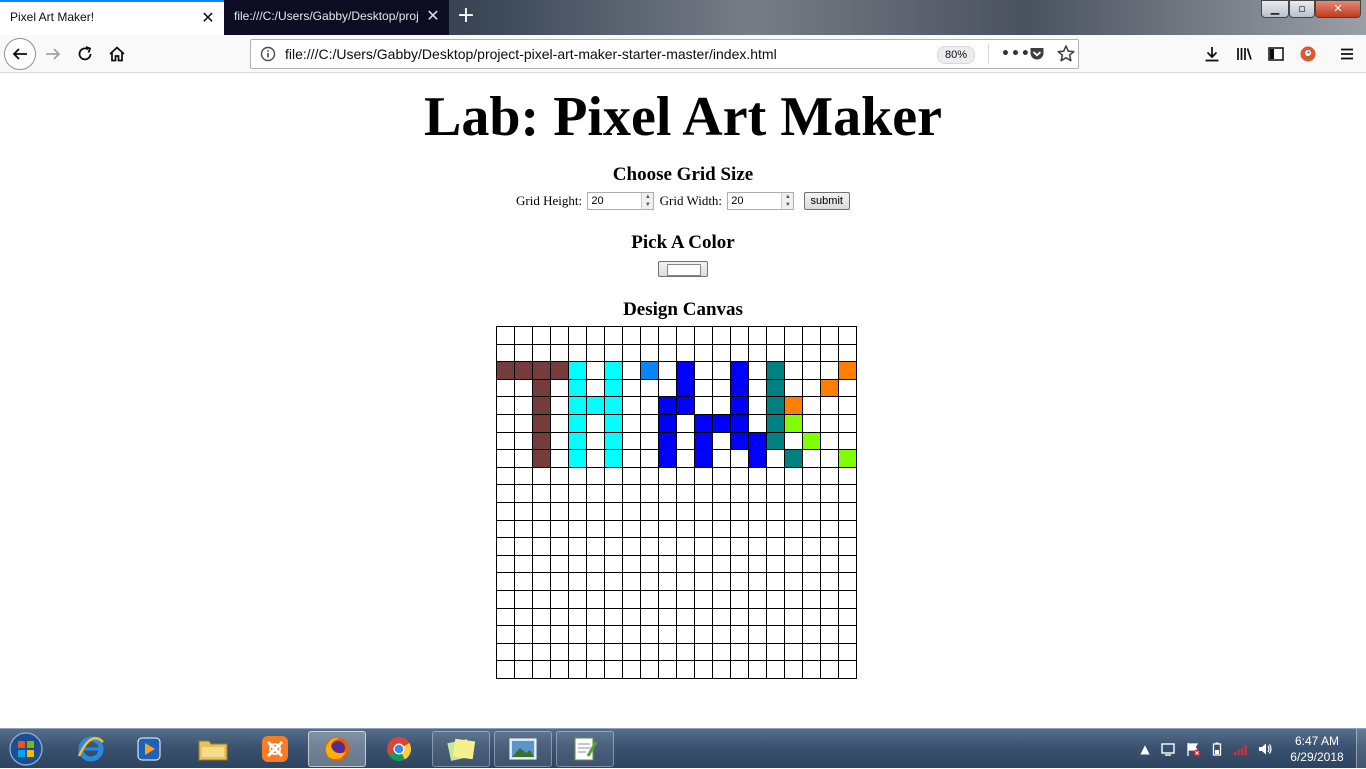 This screenshot has height=769, width=1366. What do you see at coordinates (1347, 54) in the screenshot?
I see `menu-button` at bounding box center [1347, 54].